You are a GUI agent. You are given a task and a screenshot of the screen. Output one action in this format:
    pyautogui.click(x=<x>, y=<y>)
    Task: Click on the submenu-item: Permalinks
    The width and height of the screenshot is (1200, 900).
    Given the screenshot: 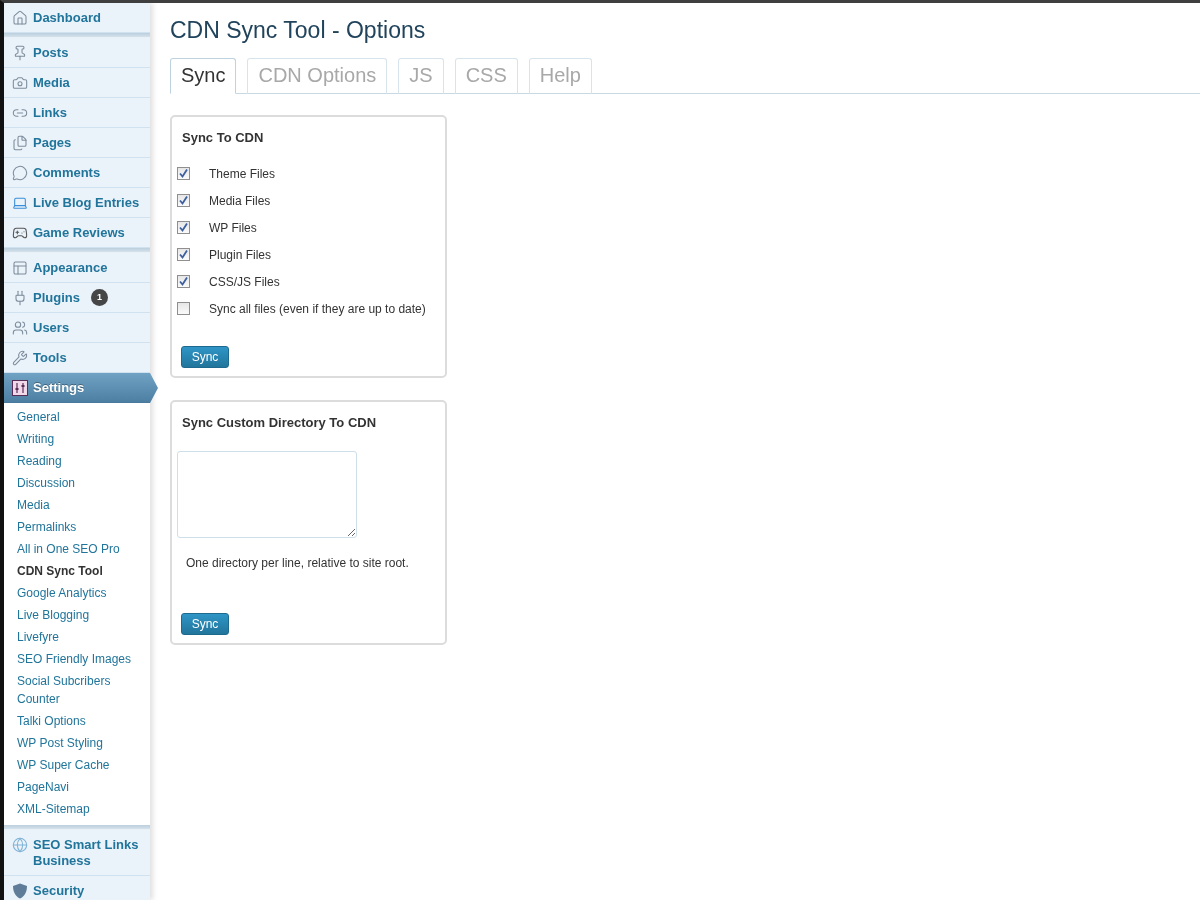 What is the action you would take?
    pyautogui.click(x=77, y=527)
    